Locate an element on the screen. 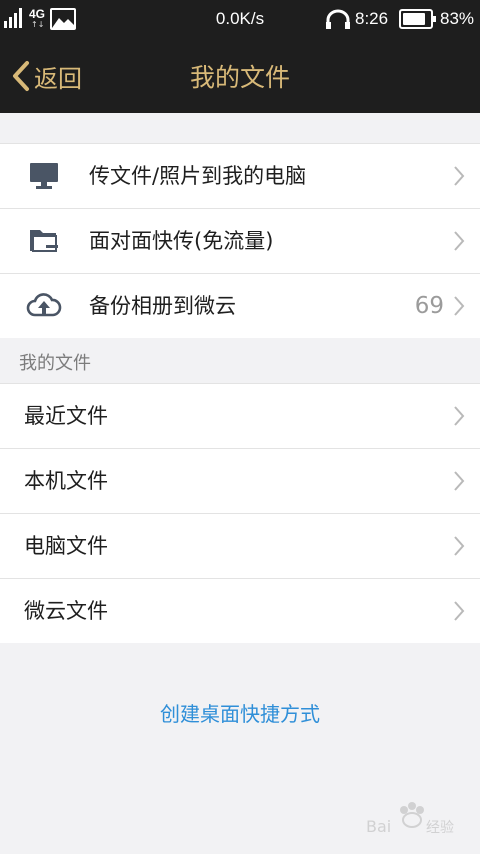 The image size is (480, 854). section-header-my-files: 我的文件 is located at coordinates (55, 363).